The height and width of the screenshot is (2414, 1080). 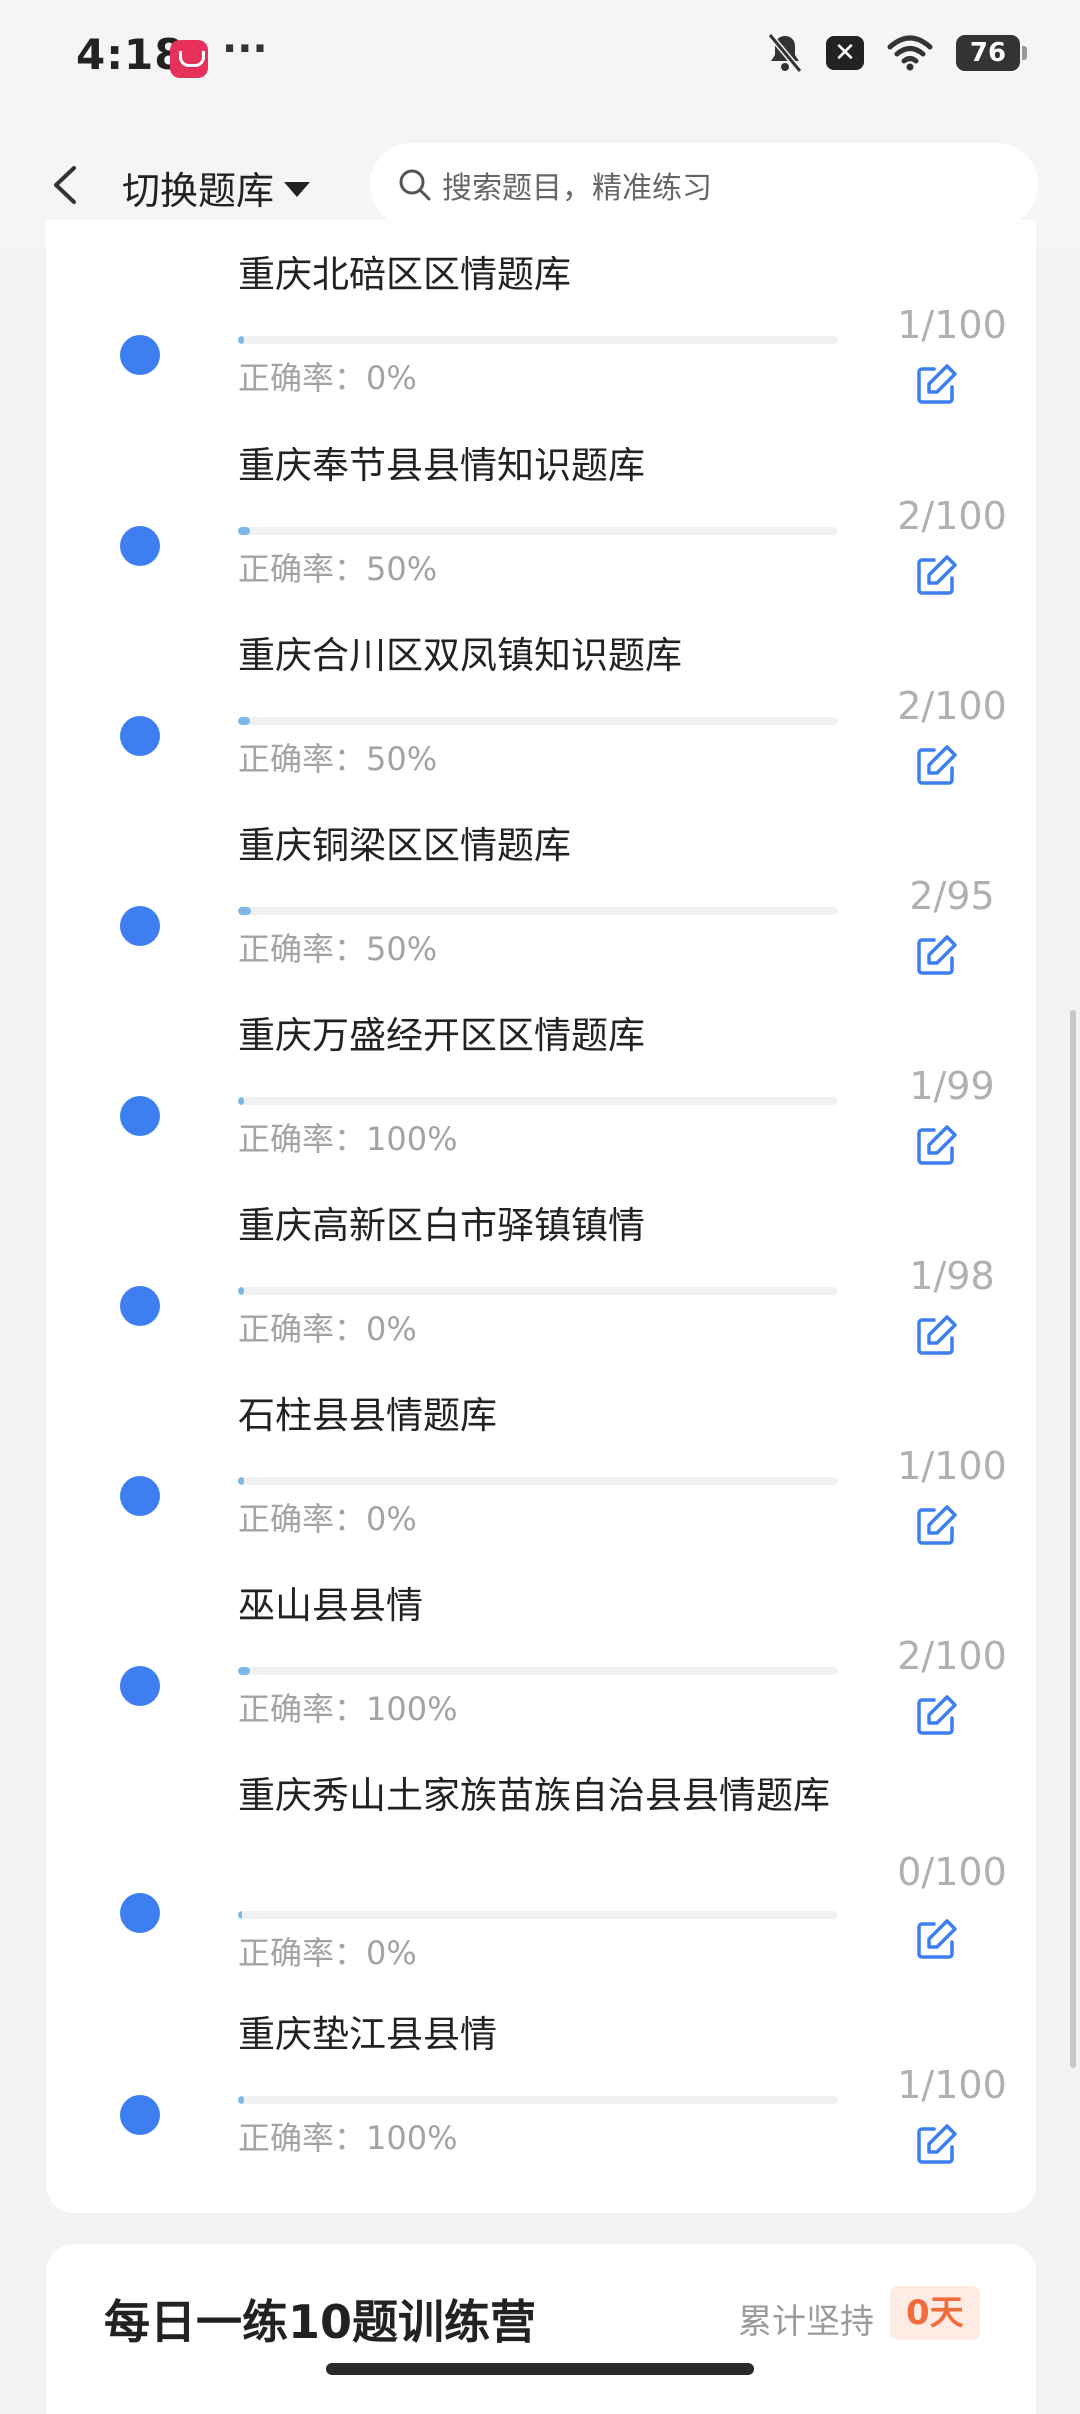 I want to click on bank-name: 巫山县县情, so click(x=330, y=1605).